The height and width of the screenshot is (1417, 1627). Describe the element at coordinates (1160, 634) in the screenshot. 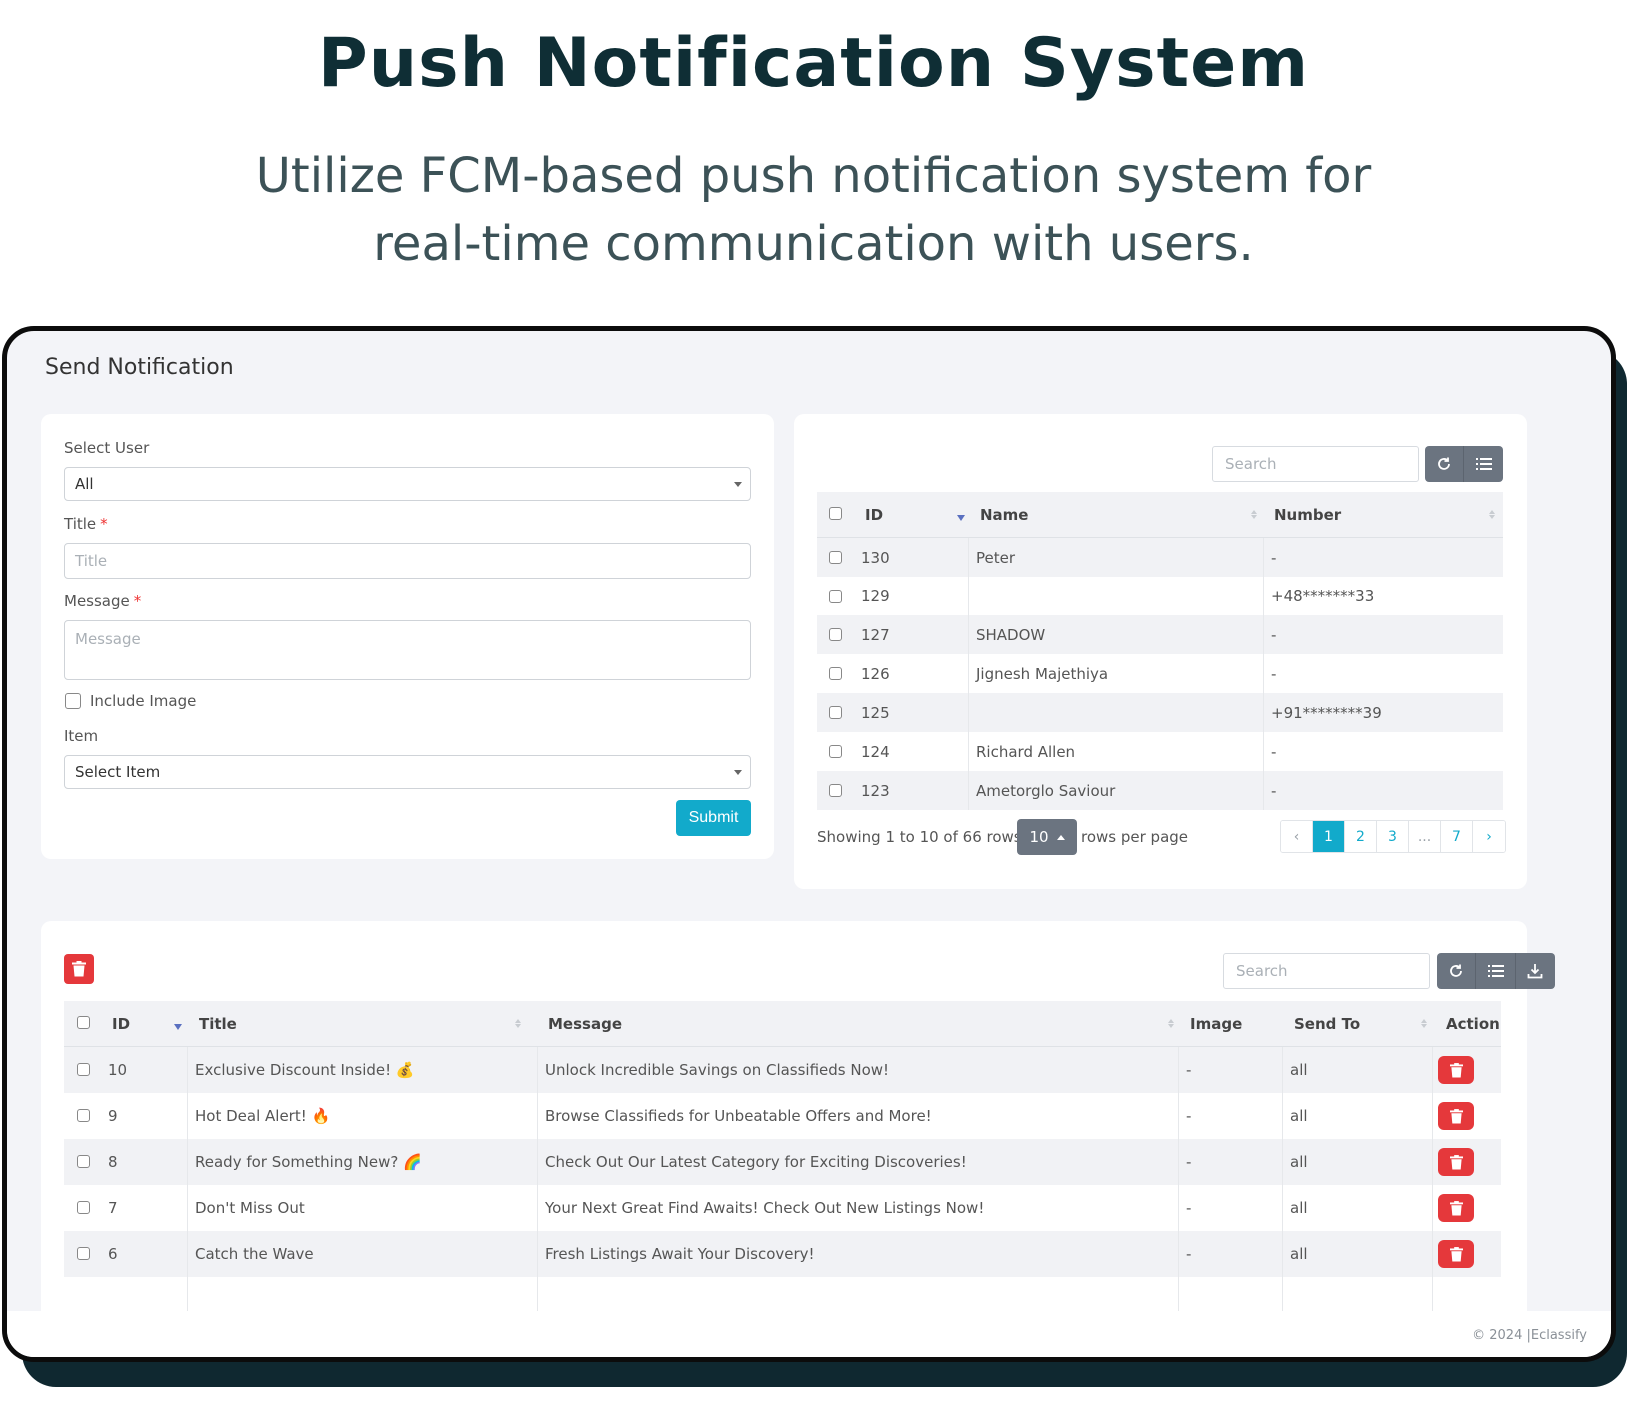

I see `table-row: 127 SHADOW -` at that location.